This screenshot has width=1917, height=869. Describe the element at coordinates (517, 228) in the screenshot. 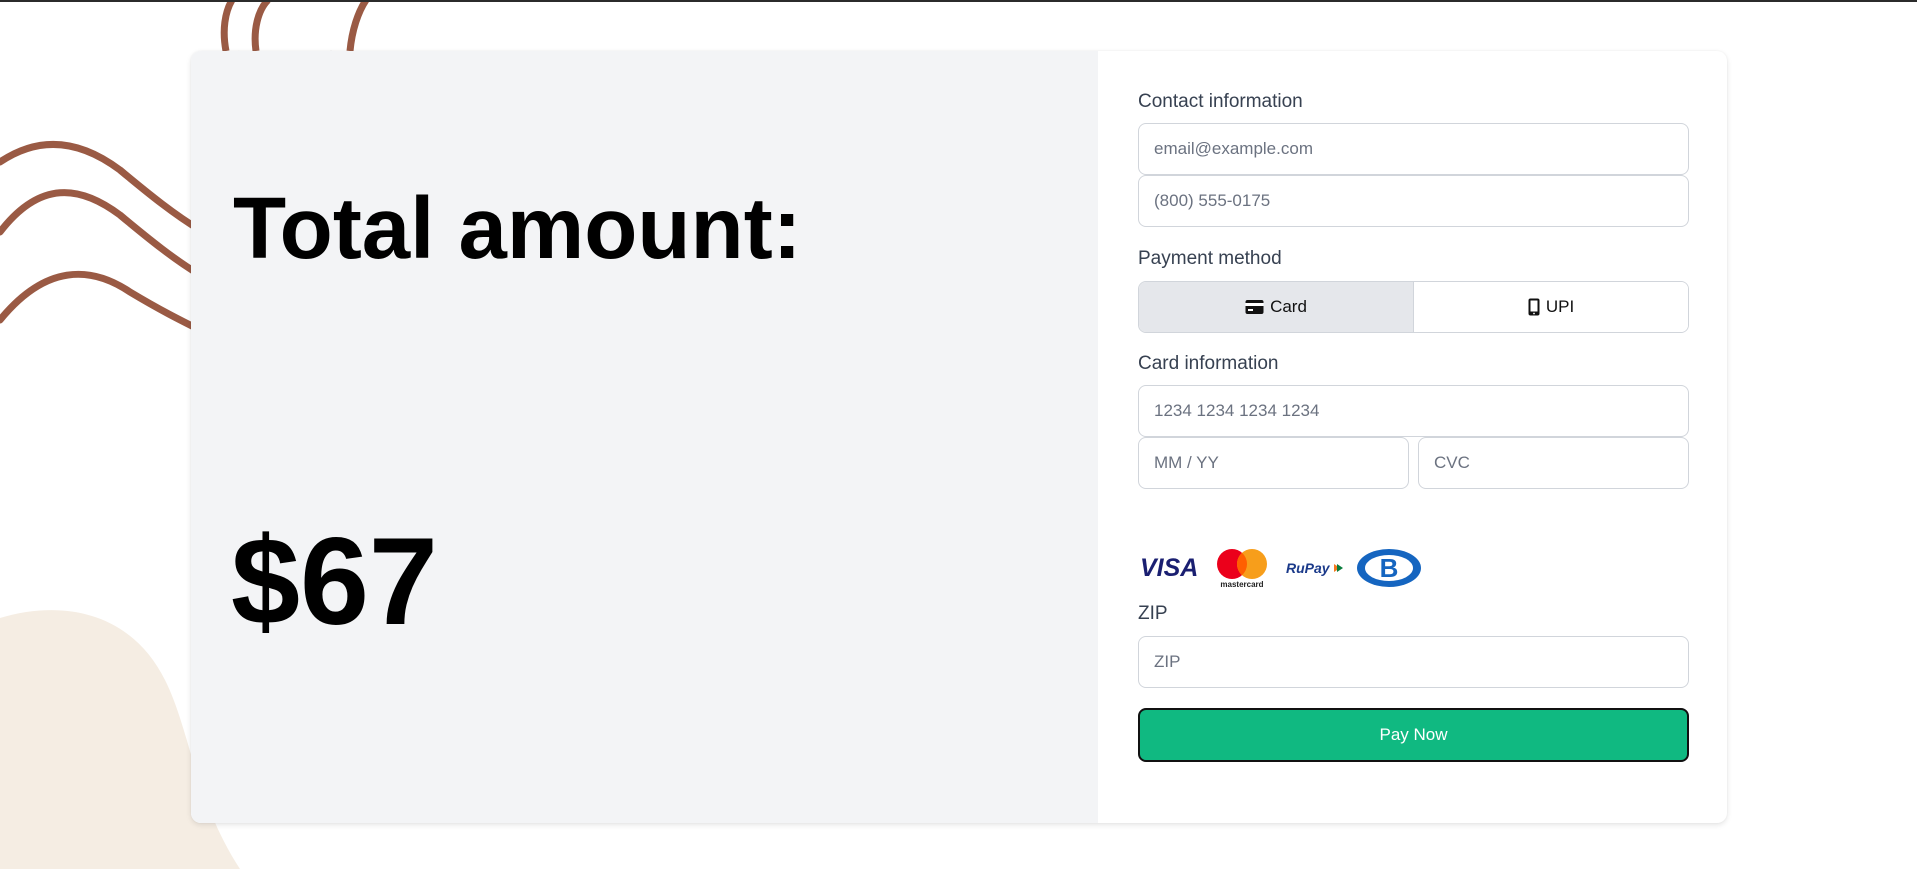

I see `total-amount-label: Total amount:` at that location.